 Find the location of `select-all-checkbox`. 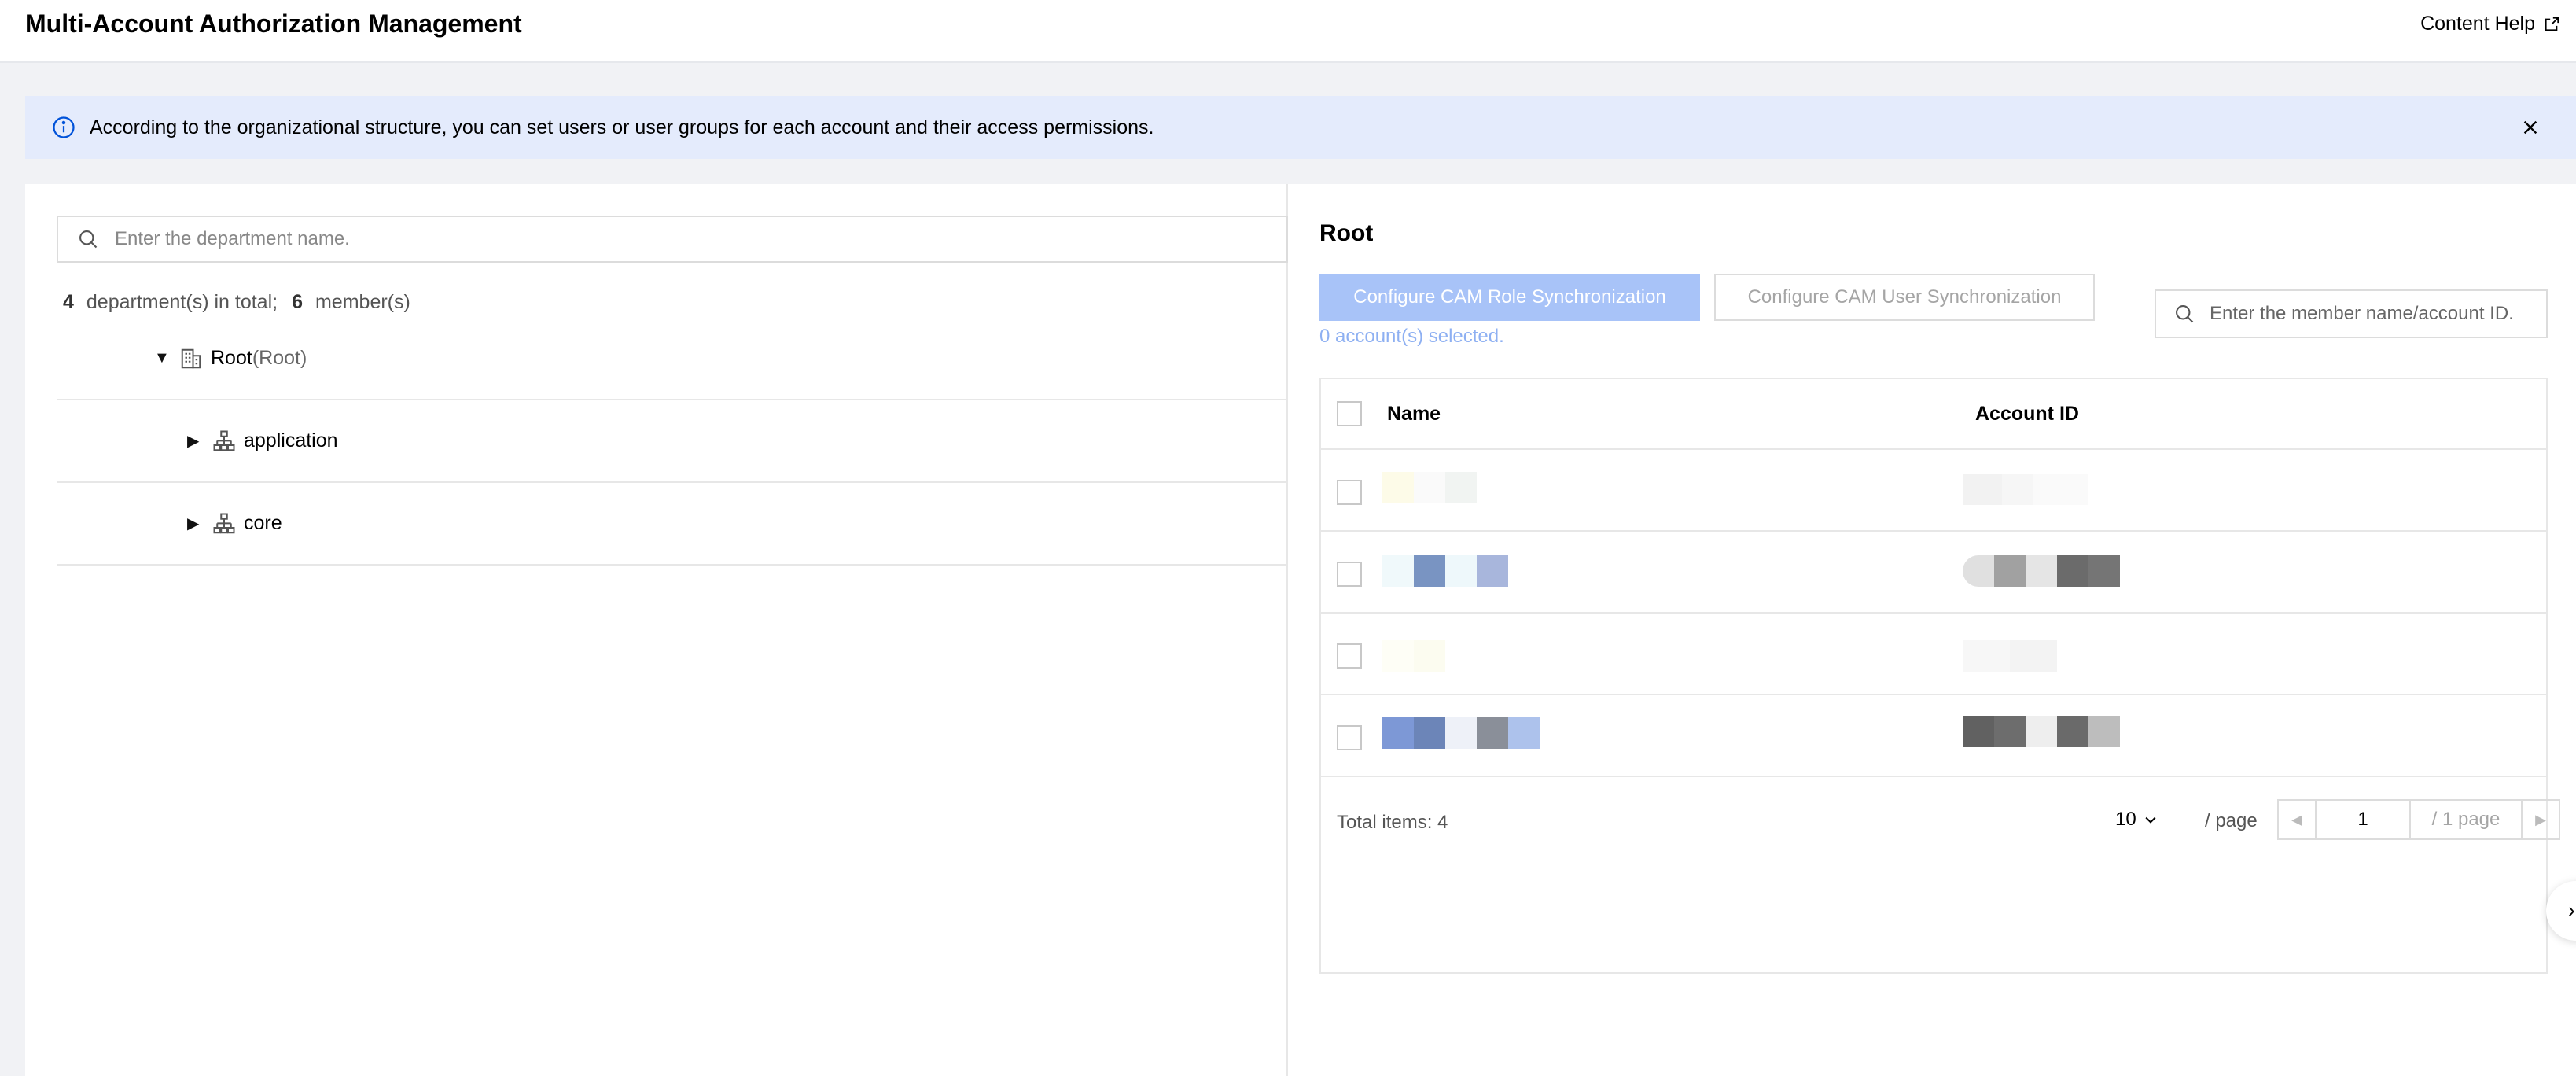

select-all-checkbox is located at coordinates (1349, 414).